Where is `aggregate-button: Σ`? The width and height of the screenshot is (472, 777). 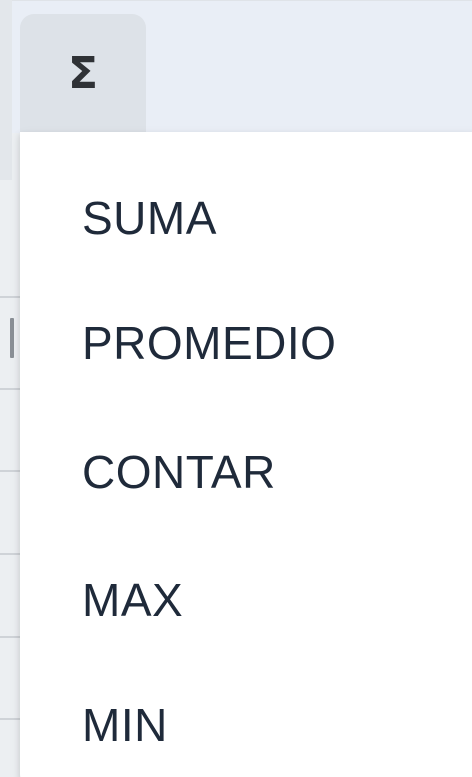 aggregate-button: Σ is located at coordinates (83, 73).